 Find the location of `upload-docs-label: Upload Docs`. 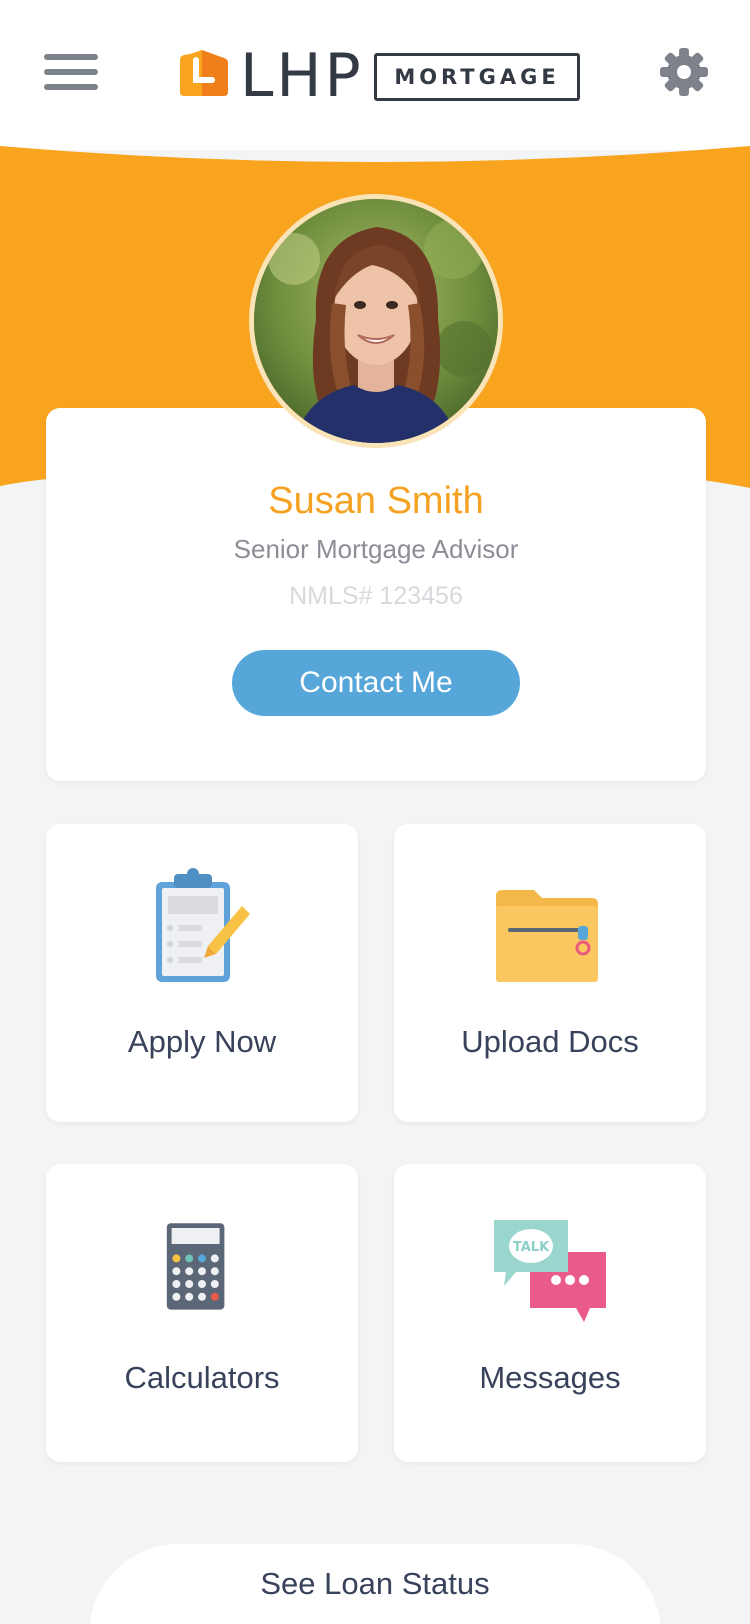

upload-docs-label: Upload Docs is located at coordinates (550, 1041).